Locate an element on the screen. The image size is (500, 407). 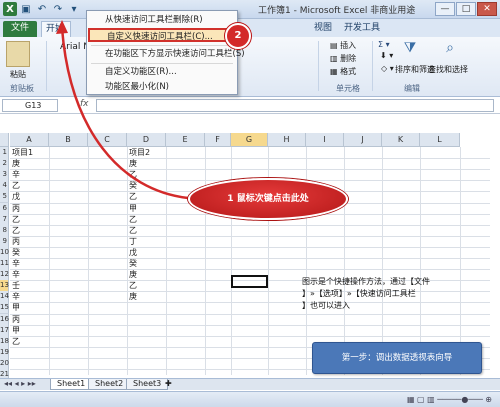
step2-badge: 2 is located at coordinates (238, 36).